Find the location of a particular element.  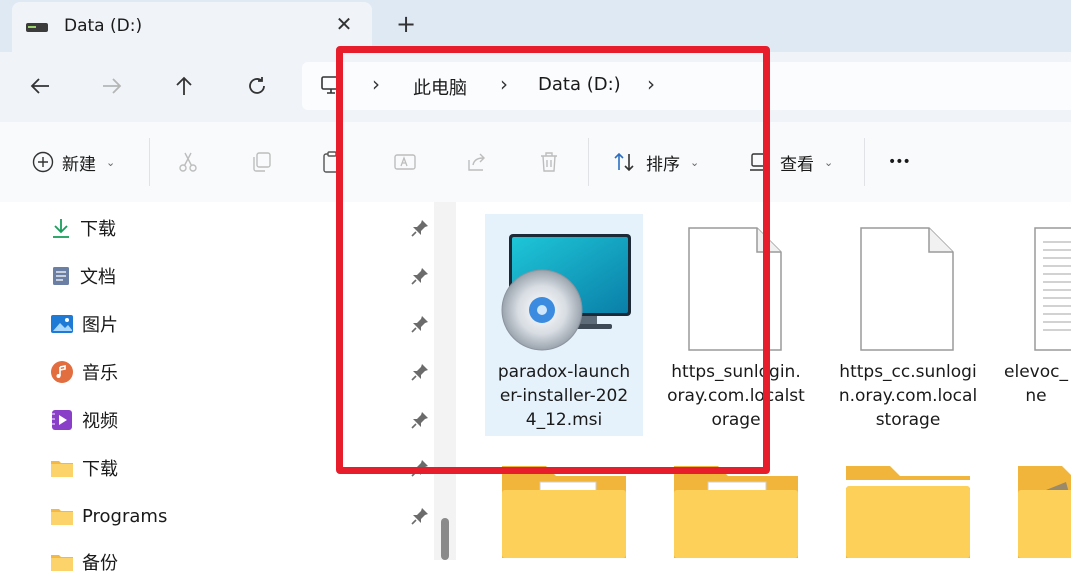

sidebar-item-downloads: 下载 is located at coordinates (83, 228).